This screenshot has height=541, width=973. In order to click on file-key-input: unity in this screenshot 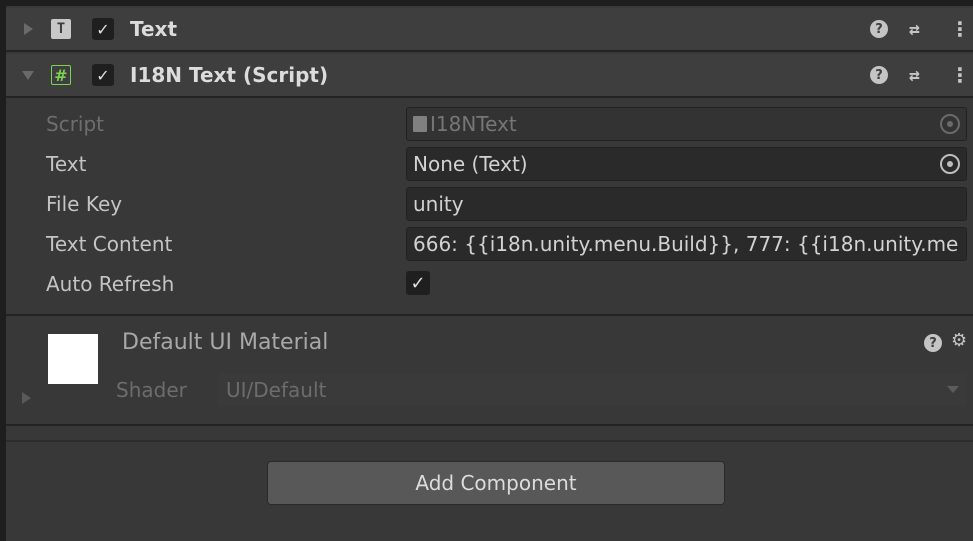, I will do `click(686, 204)`.